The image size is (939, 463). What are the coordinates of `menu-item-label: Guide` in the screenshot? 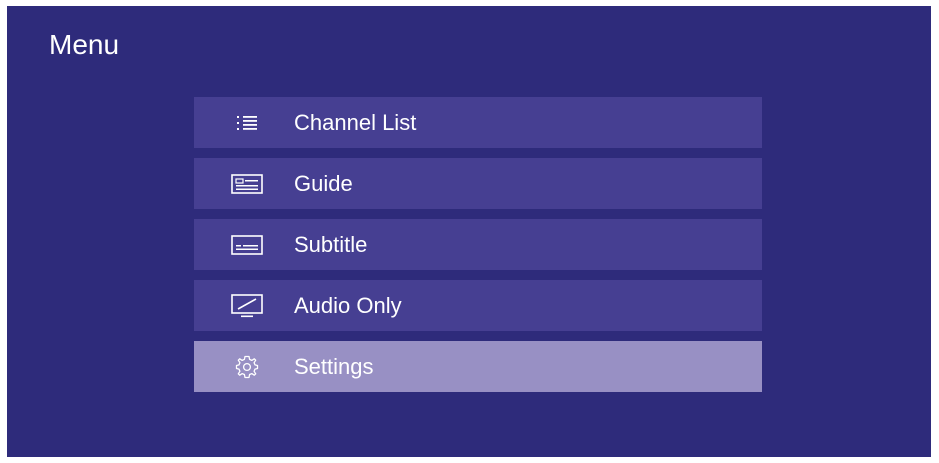 It's located at (323, 183).